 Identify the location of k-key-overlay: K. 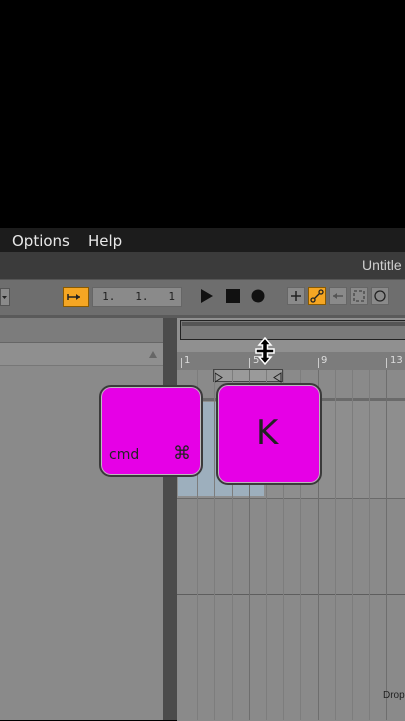
(269, 434).